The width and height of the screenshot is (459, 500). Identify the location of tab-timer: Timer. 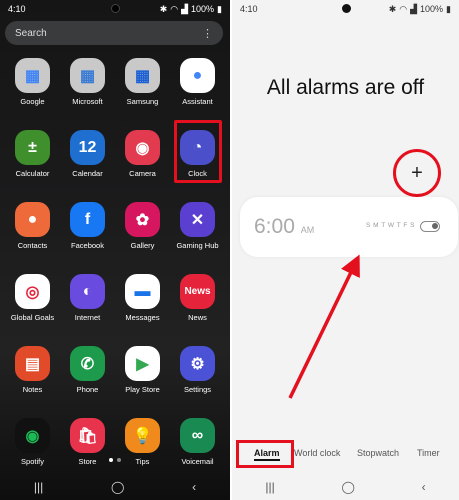
(428, 453).